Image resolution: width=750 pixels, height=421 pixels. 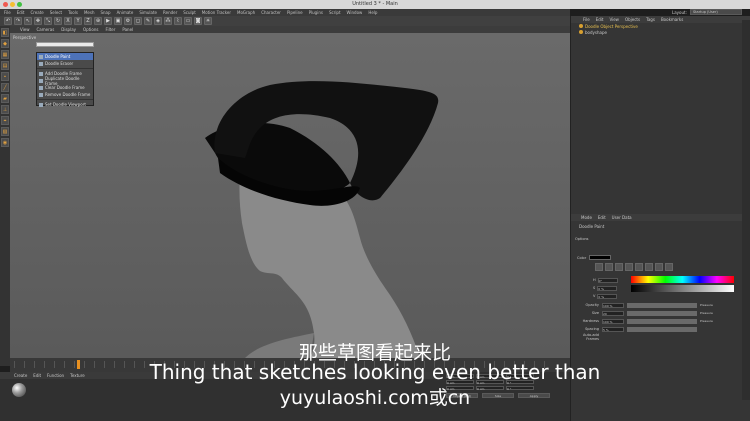 I want to click on context-menu-item: Set Doodle Viewport, so click(x=65, y=104).